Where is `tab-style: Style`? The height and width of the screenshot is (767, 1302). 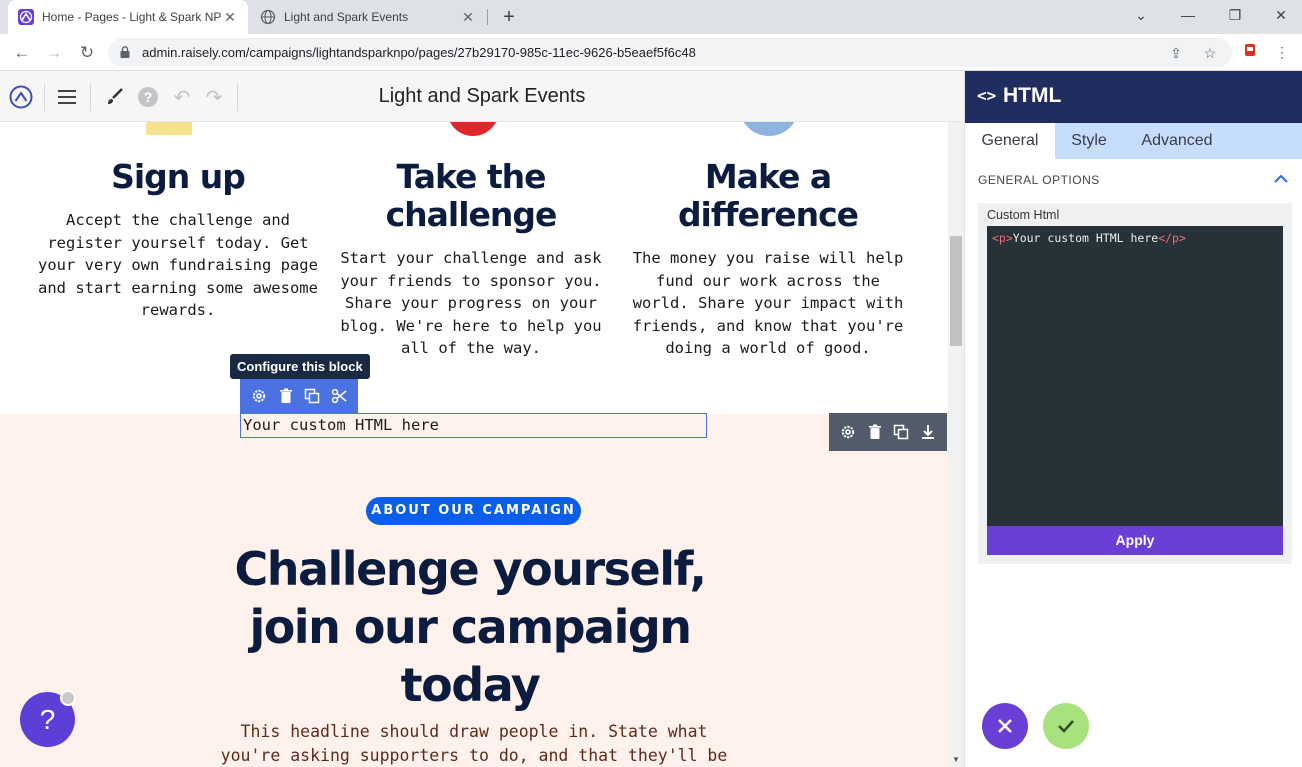 tab-style: Style is located at coordinates (1089, 141).